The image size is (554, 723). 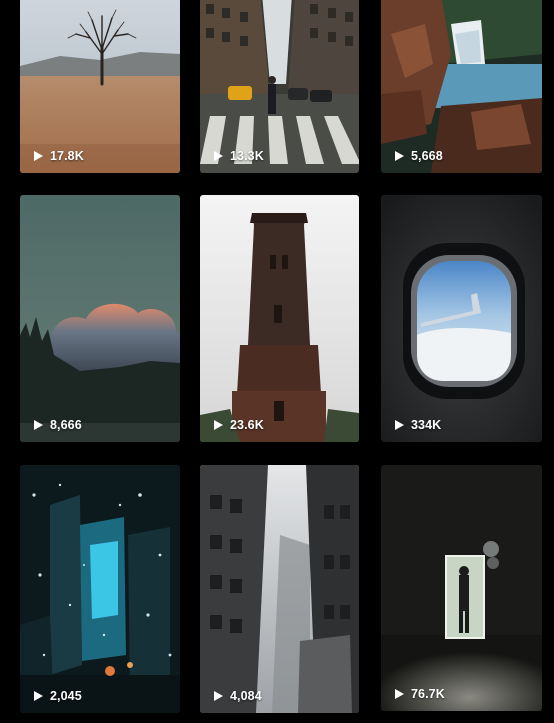 What do you see at coordinates (428, 694) in the screenshot?
I see `view-count-label: 76.7K` at bounding box center [428, 694].